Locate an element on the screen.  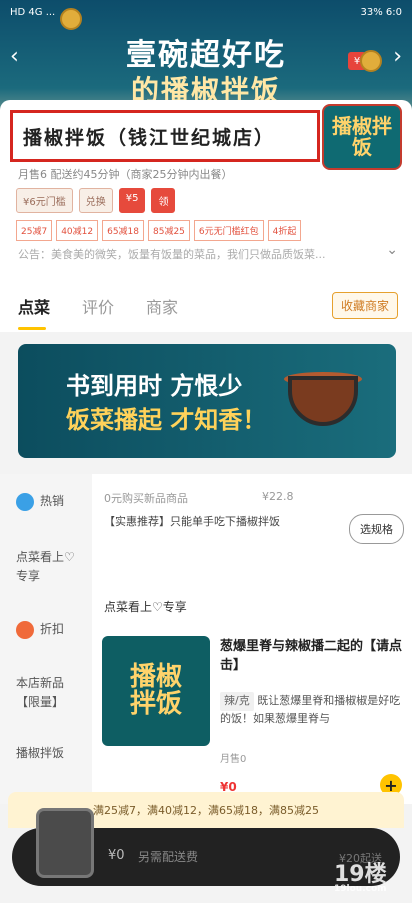
discount-chip: 40减12 is located at coordinates (77, 230).